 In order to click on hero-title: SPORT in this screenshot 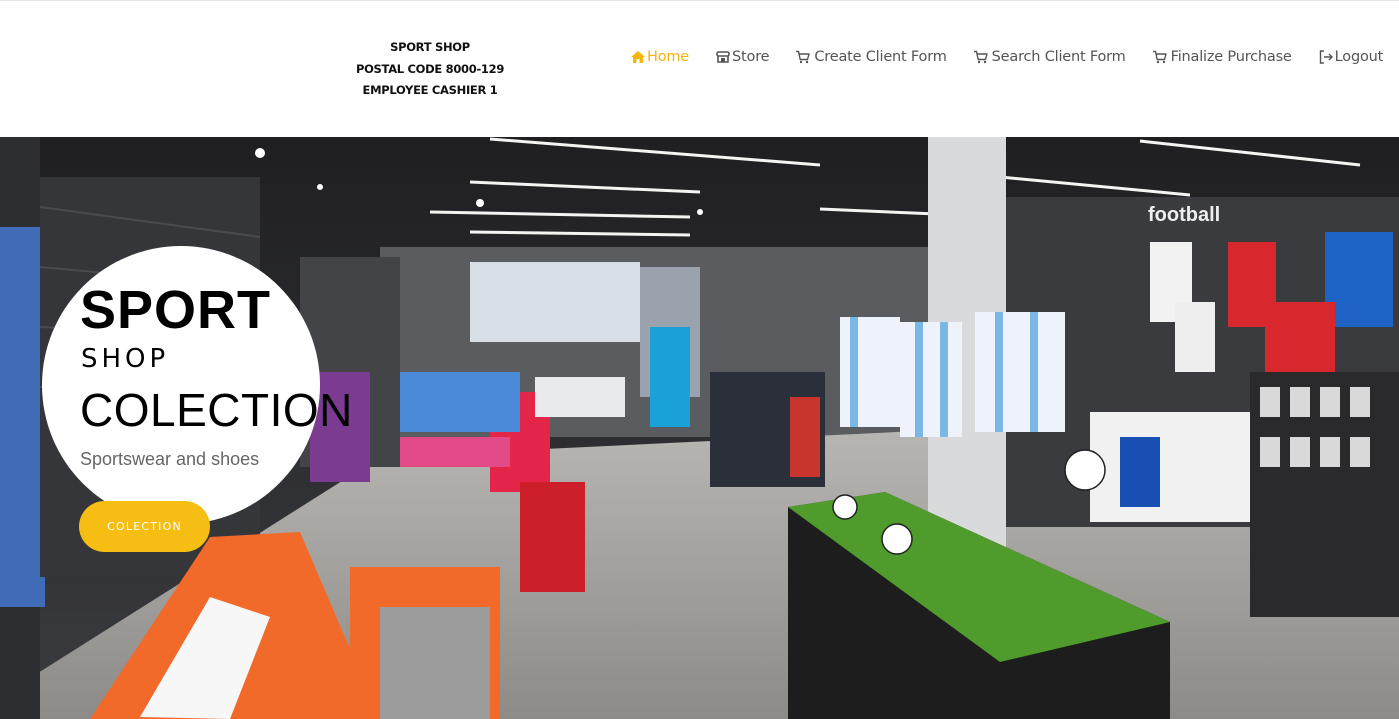, I will do `click(176, 310)`.